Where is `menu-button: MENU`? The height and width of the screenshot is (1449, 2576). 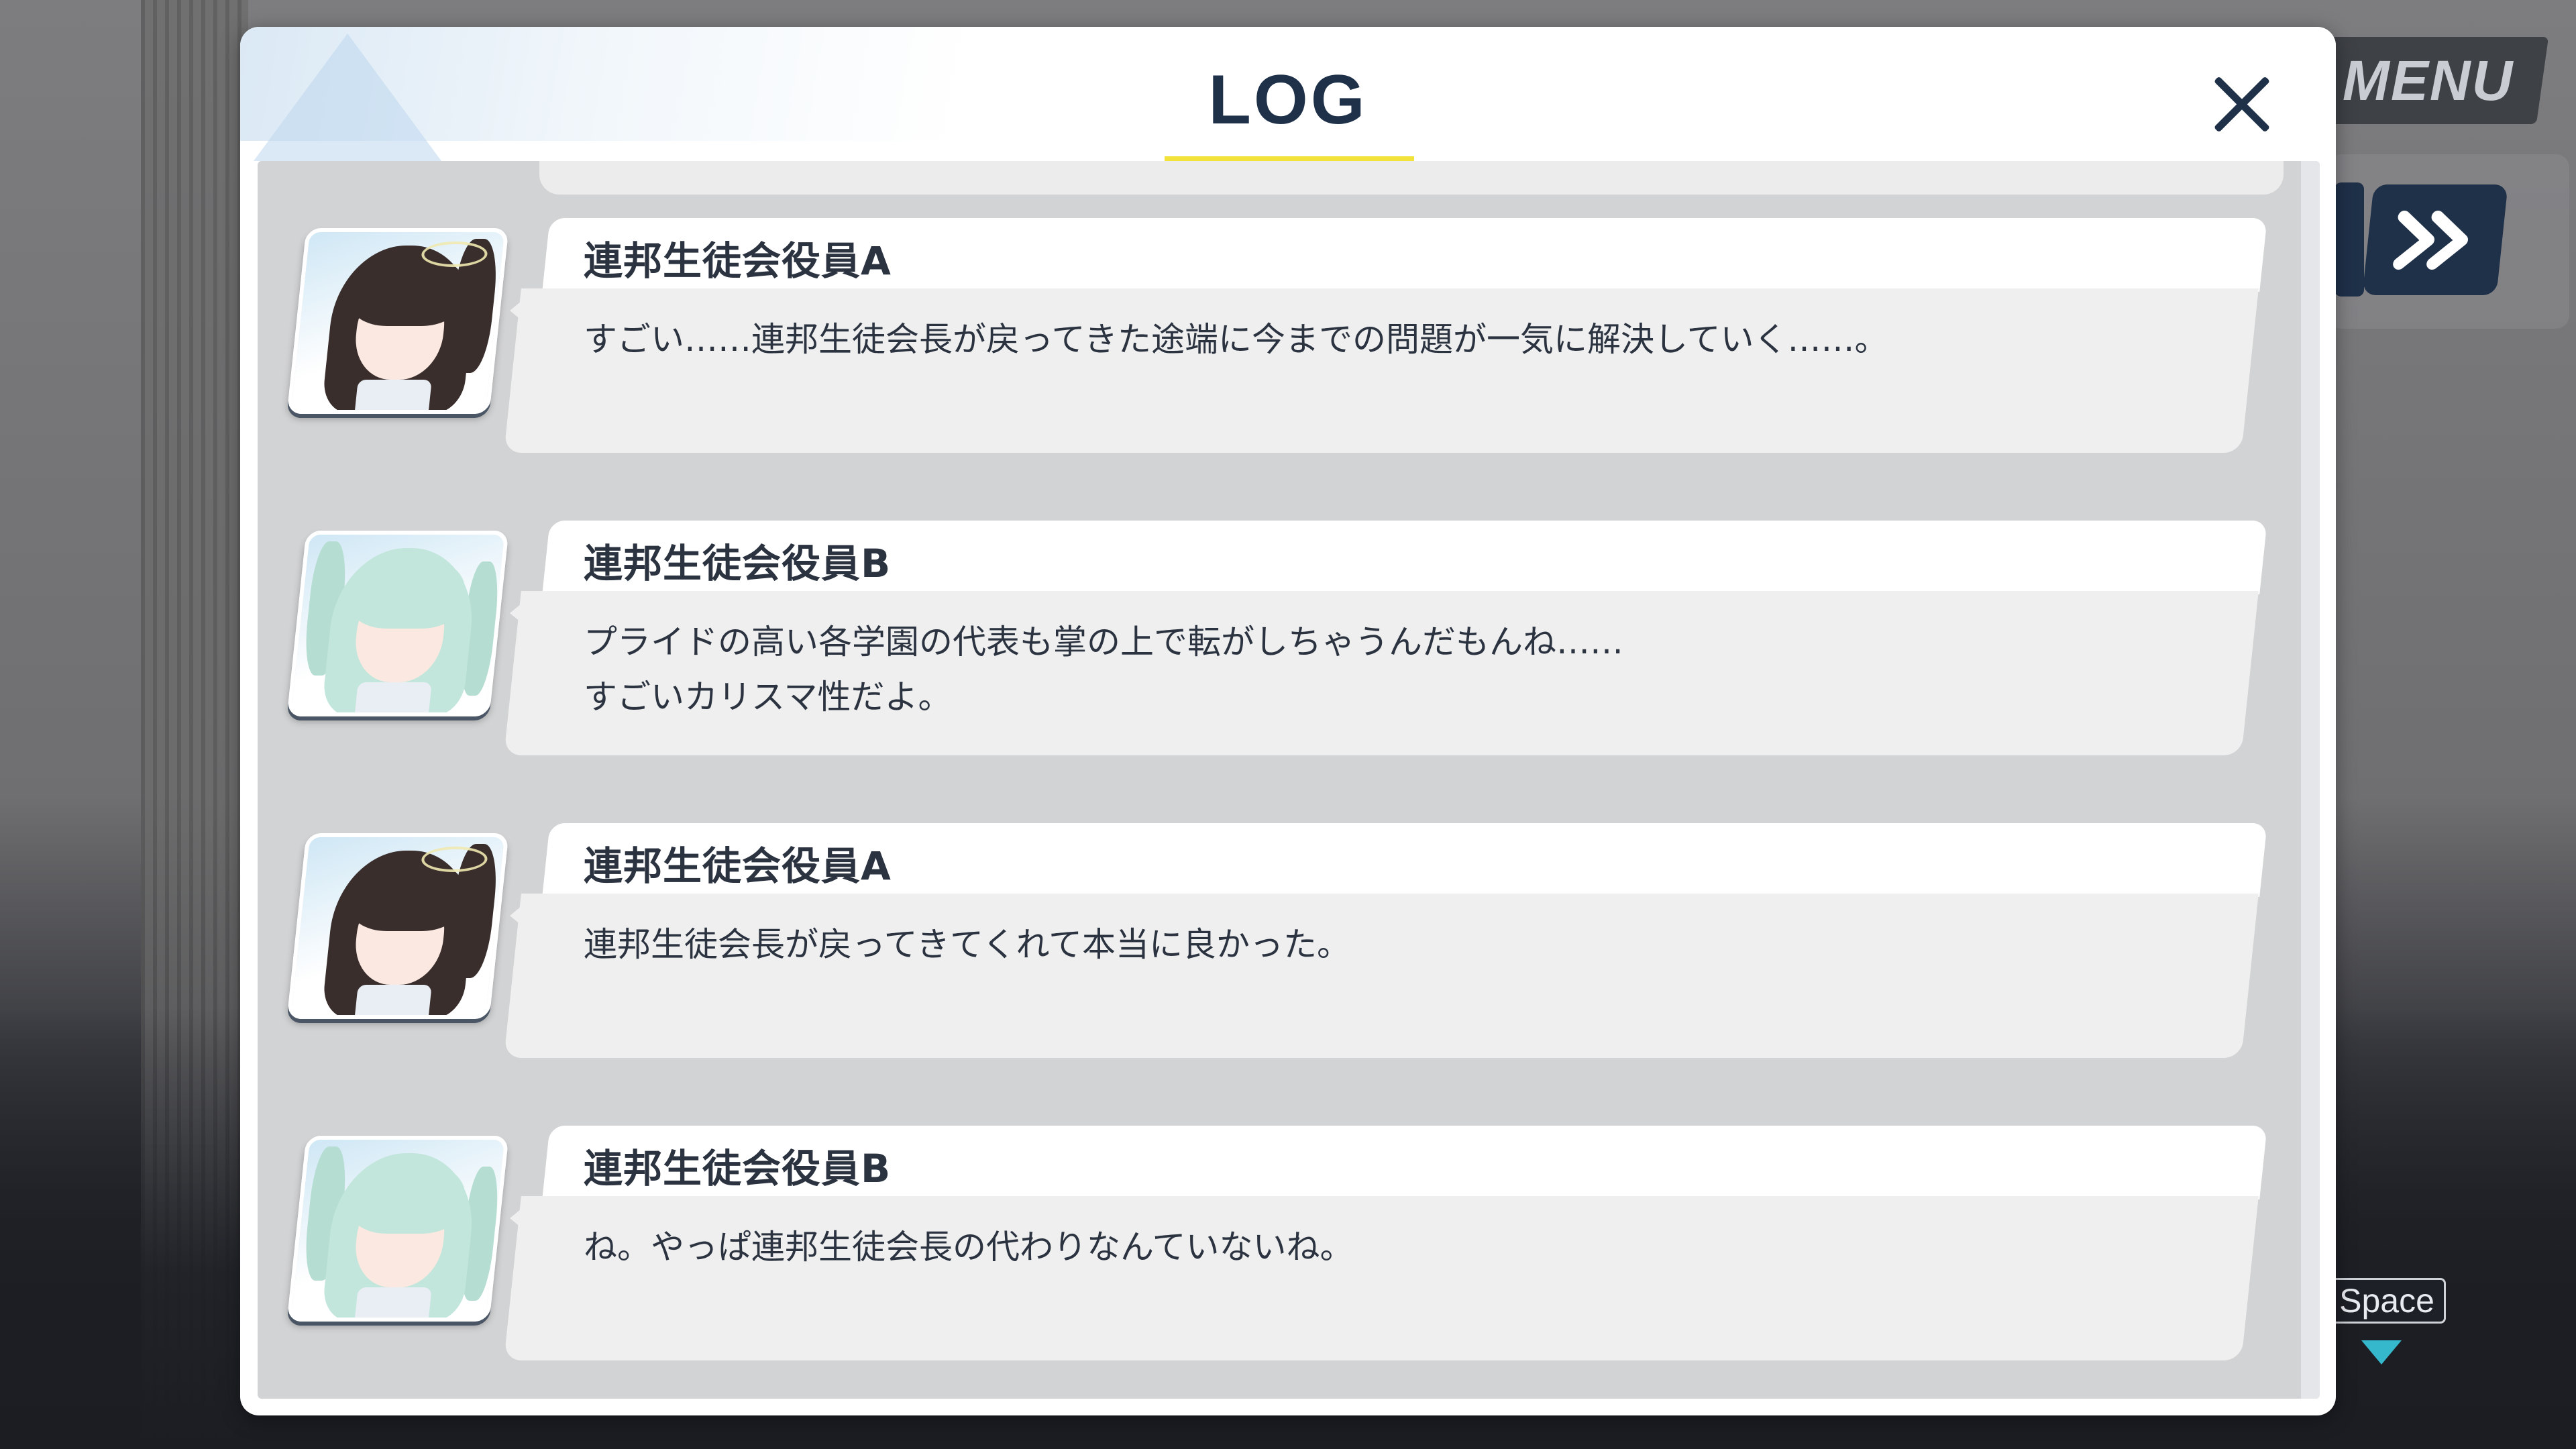 menu-button: MENU is located at coordinates (2428, 80).